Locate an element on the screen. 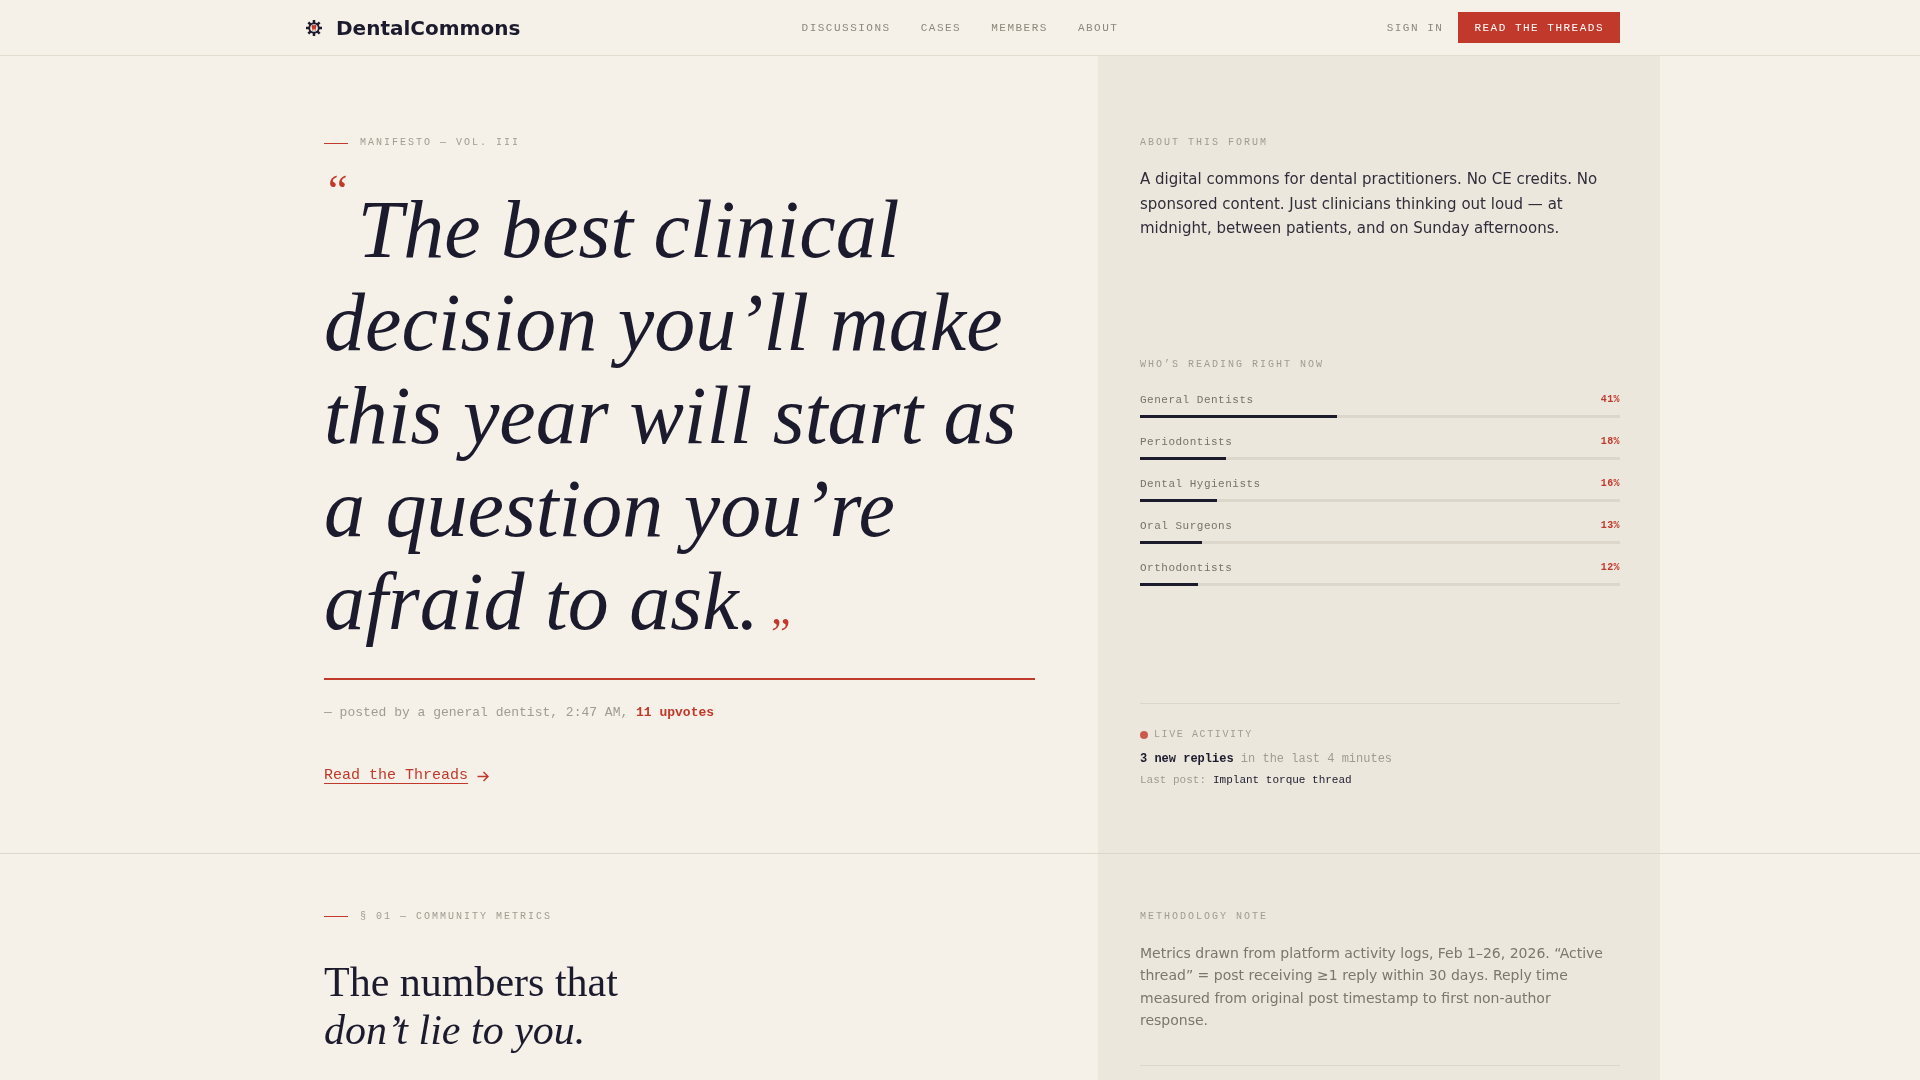  eyebrow-label: § 01 — COMMUNITY METRICS is located at coordinates (456, 916).